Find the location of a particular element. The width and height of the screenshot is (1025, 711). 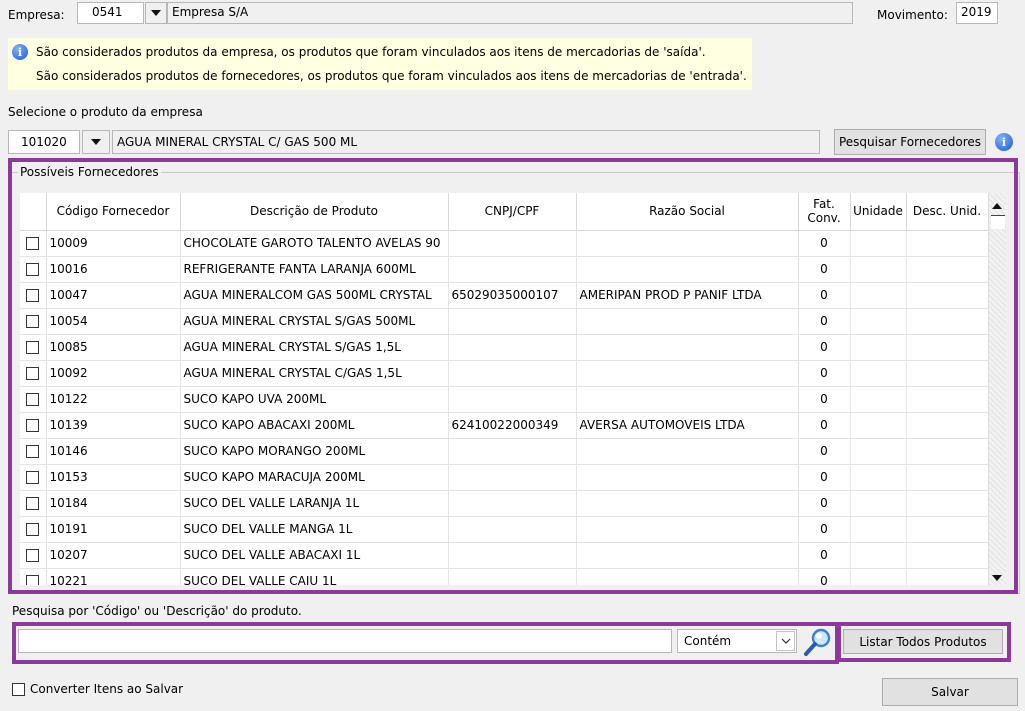

col-header-fat: Fat. Conv. is located at coordinates (824, 212).